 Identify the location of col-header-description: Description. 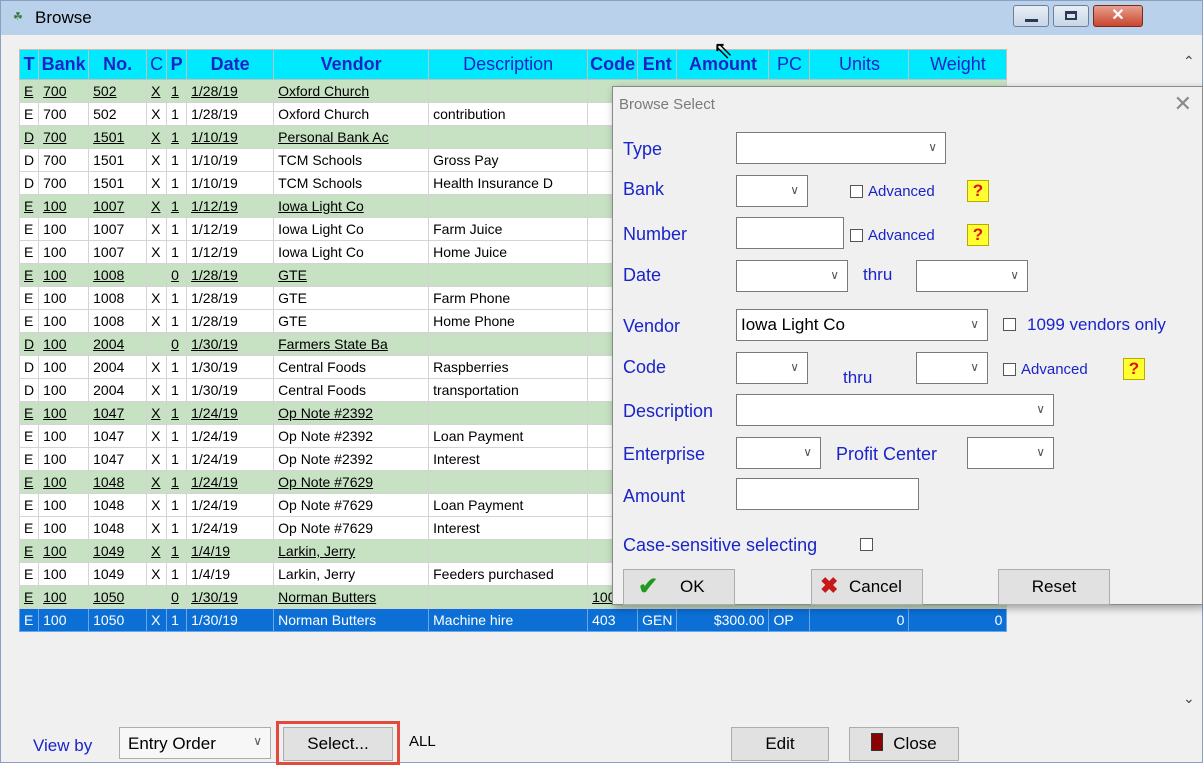
(508, 64).